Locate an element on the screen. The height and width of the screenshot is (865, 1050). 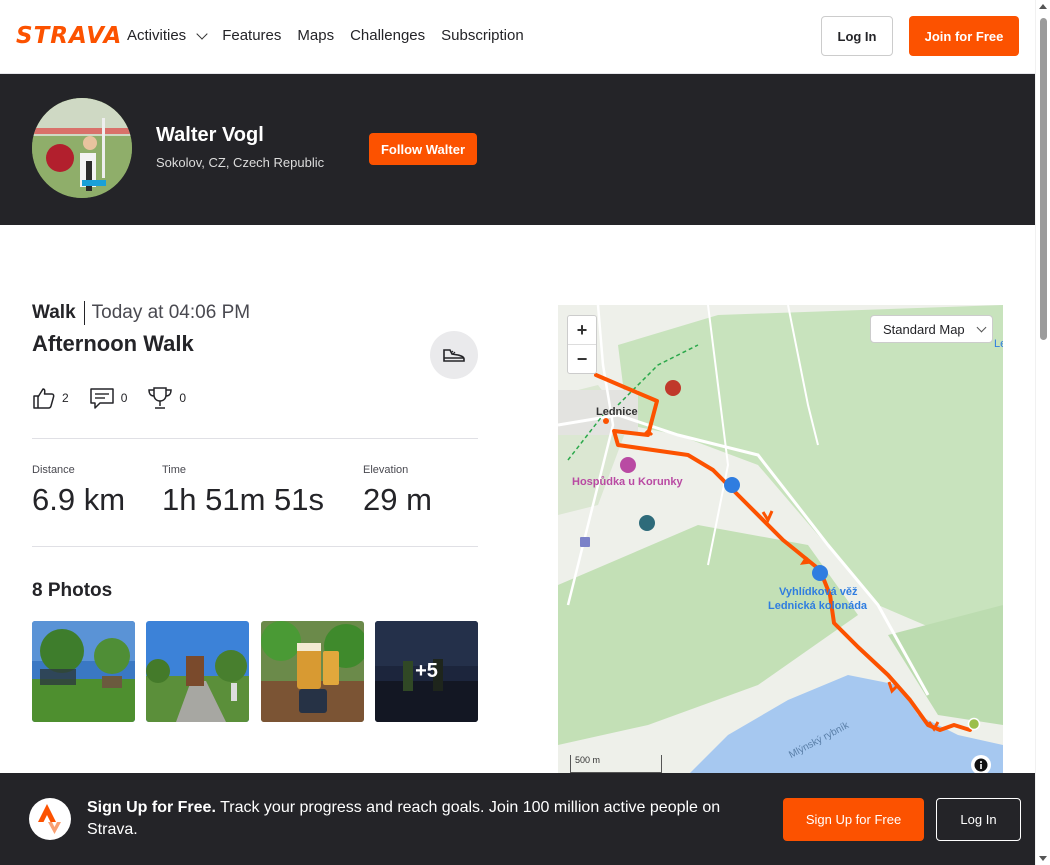
athlete-location: Sokolov, CZ, Czech Republic is located at coordinates (240, 162).